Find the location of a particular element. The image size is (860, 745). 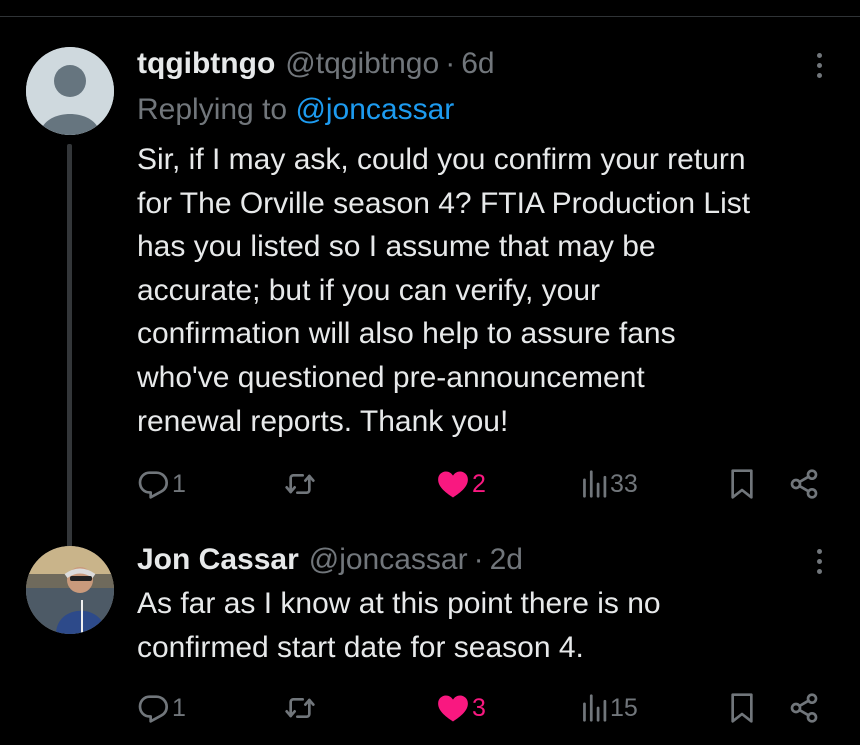

views-button: 15 is located at coordinates (609, 708).